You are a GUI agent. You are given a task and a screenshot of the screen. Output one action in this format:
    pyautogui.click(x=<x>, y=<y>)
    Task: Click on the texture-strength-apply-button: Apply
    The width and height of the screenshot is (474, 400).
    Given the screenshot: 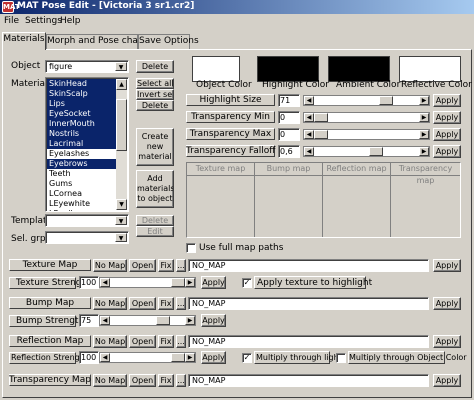 What is the action you would take?
    pyautogui.click(x=213, y=282)
    